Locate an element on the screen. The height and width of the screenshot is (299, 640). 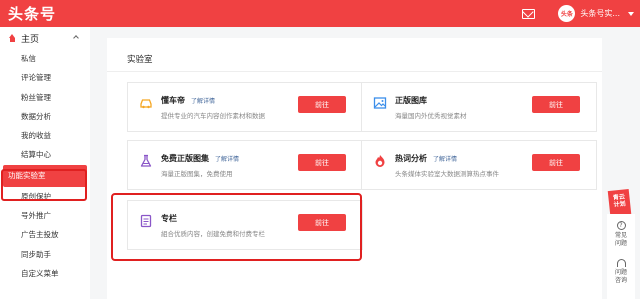
card-title: 正版图库 is located at coordinates (411, 100).